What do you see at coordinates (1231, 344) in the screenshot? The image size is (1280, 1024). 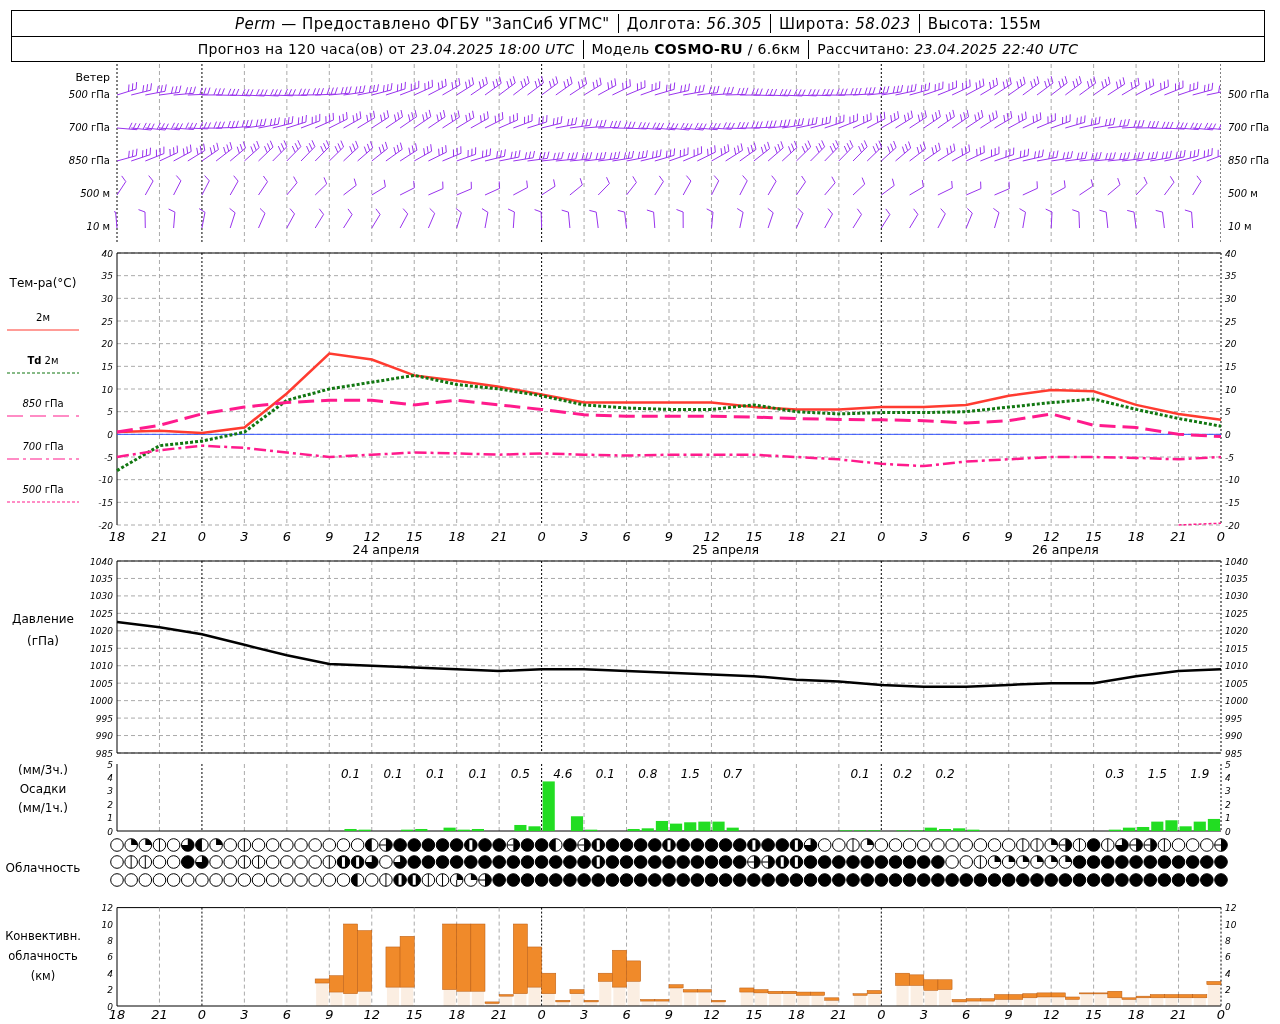 I see `axis-label: 20` at bounding box center [1231, 344].